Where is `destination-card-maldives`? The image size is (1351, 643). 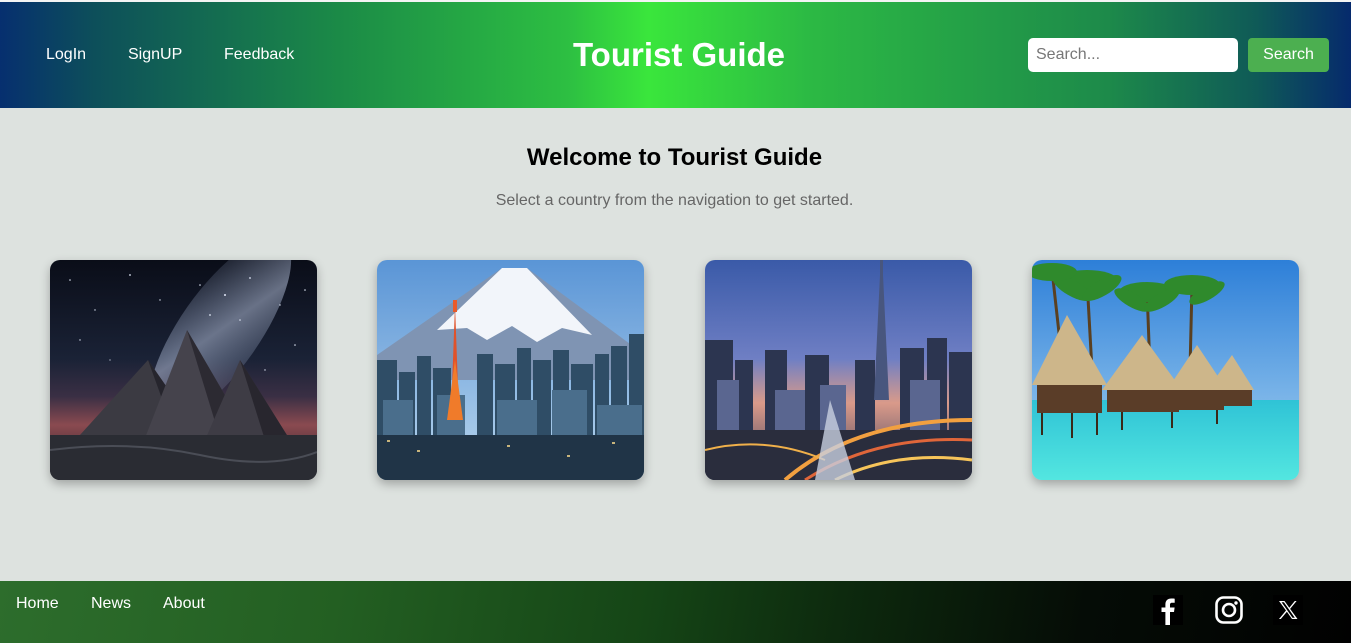
destination-card-maldives is located at coordinates (1165, 370).